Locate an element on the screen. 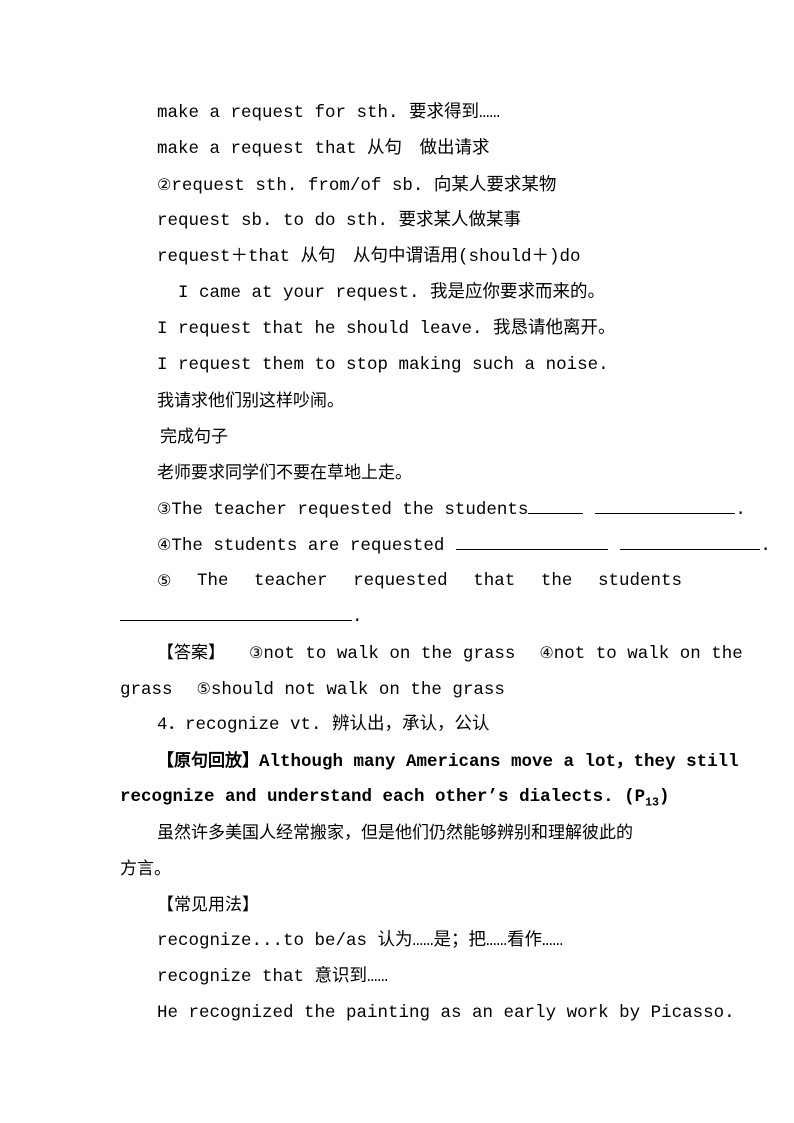 The height and width of the screenshot is (1123, 794). translation-line-2: 方言。 is located at coordinates (145, 869).